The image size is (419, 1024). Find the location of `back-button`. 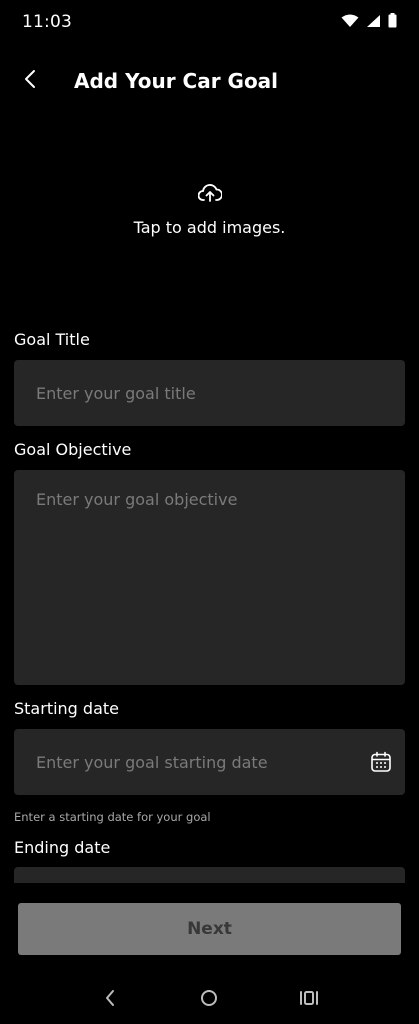

back-button is located at coordinates (30, 81).